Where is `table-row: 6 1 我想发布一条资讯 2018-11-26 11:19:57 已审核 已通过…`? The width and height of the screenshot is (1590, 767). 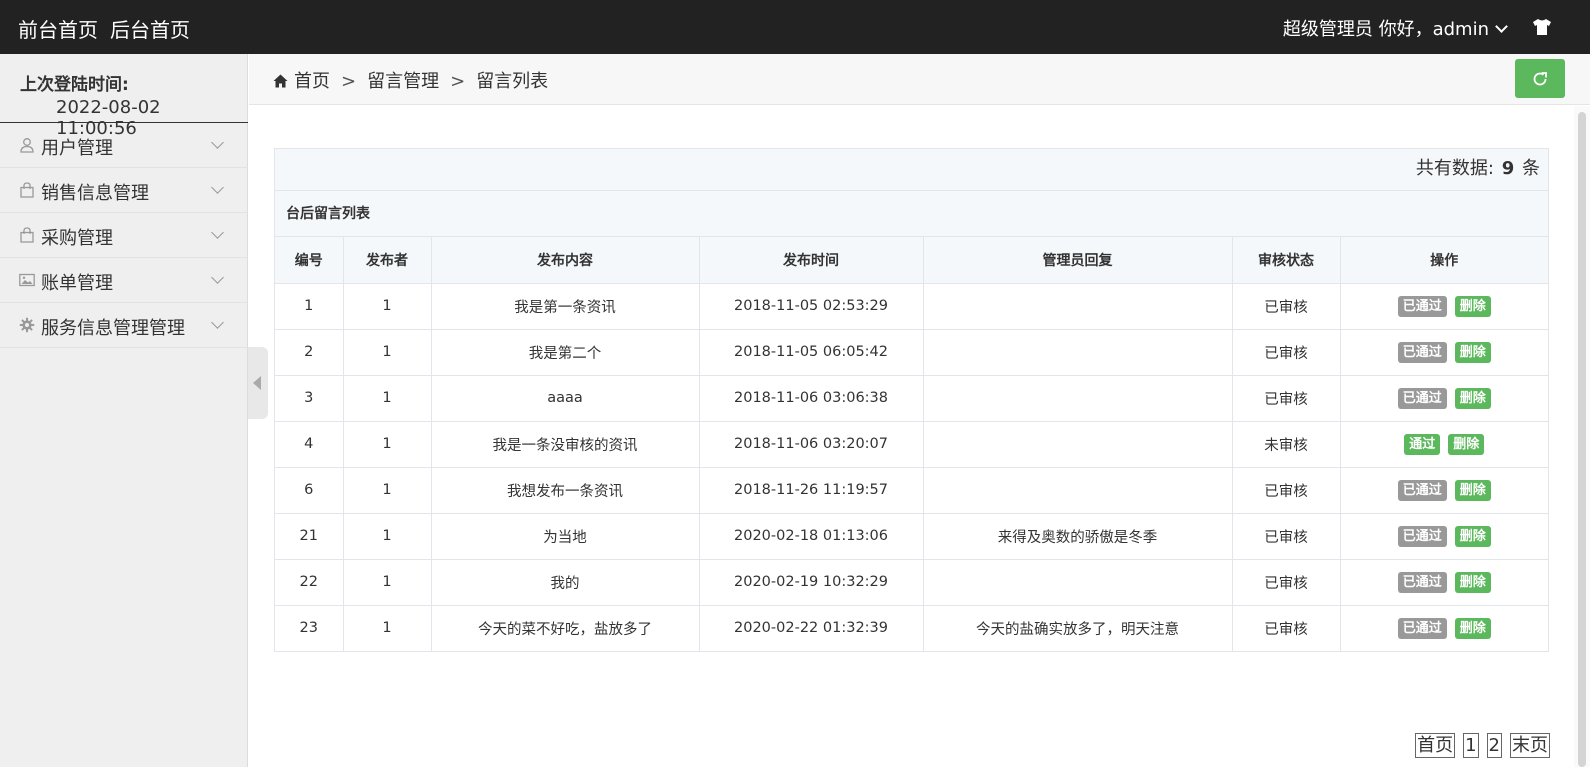
table-row: 6 1 我想发布一条资讯 2018-11-26 11:19:57 已审核 已通过… is located at coordinates (911, 490).